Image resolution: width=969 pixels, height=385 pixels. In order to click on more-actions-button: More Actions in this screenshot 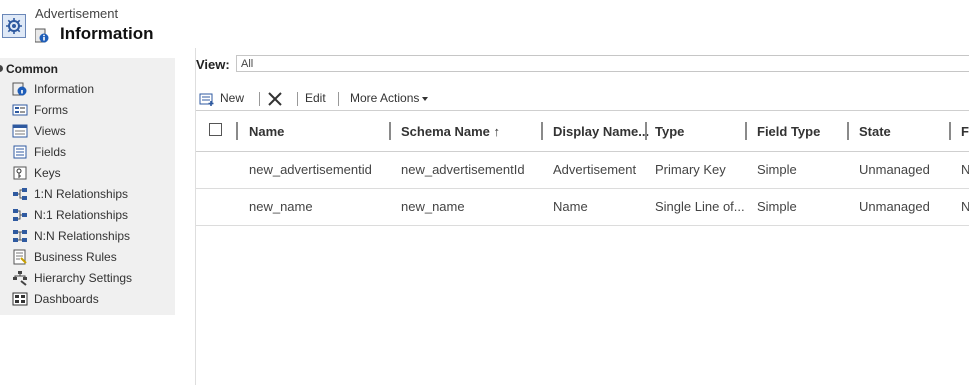, I will do `click(384, 98)`.